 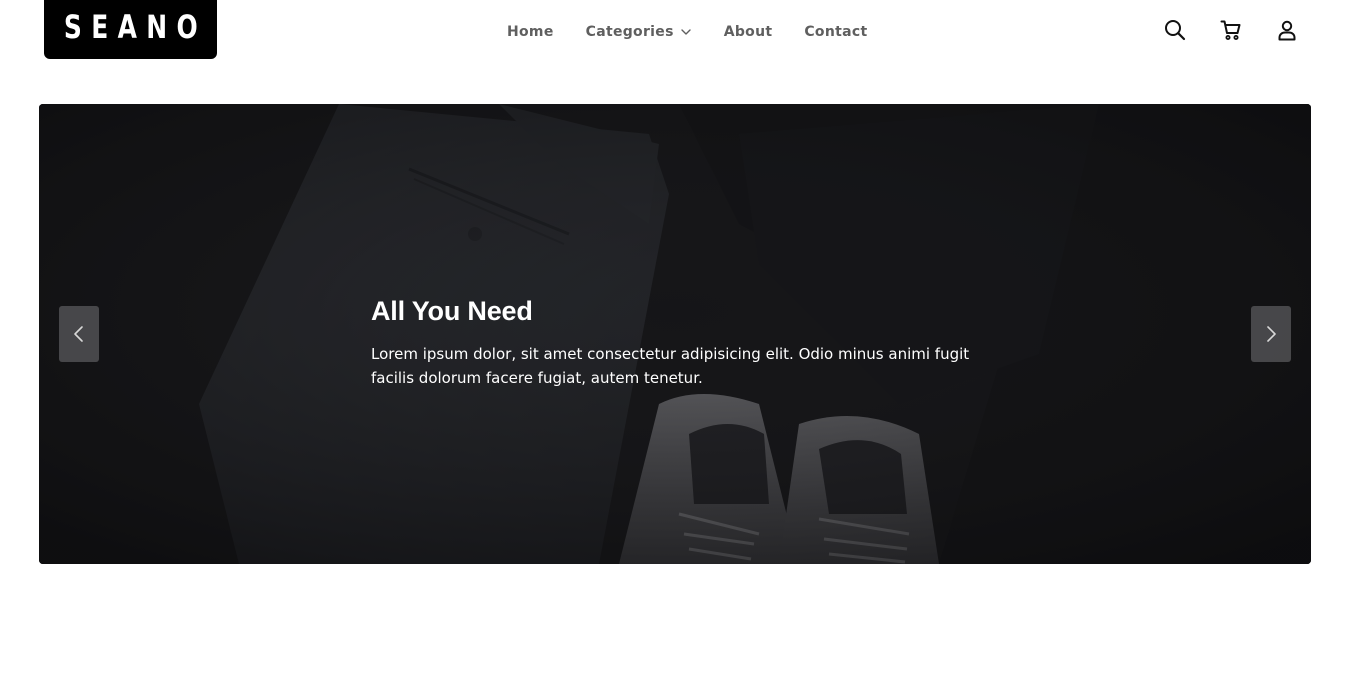 I want to click on header-actions, so click(x=1231, y=30).